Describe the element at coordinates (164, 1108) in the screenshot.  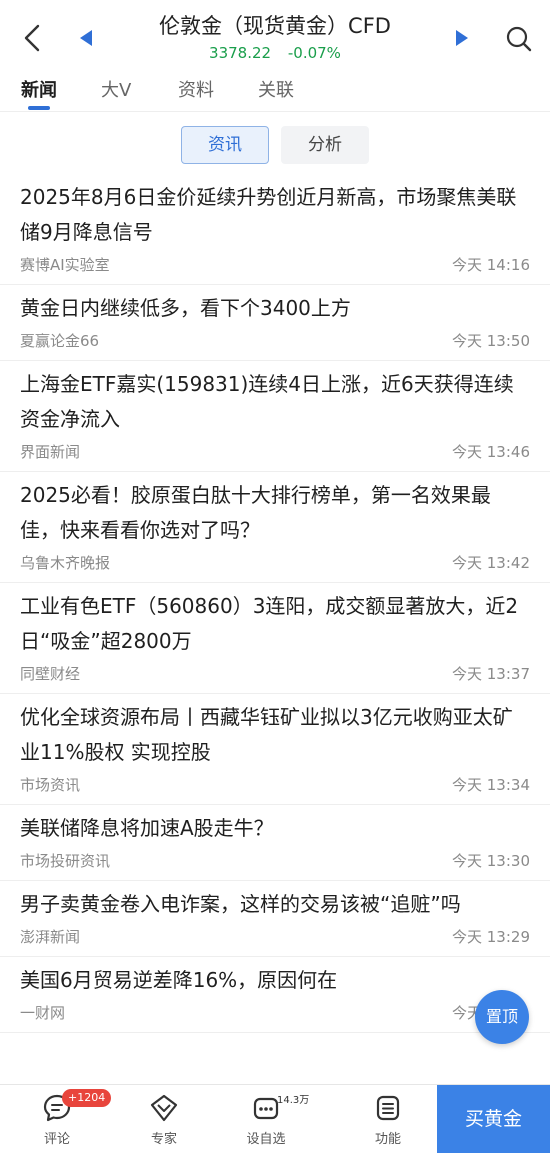
I see `expert-icon` at that location.